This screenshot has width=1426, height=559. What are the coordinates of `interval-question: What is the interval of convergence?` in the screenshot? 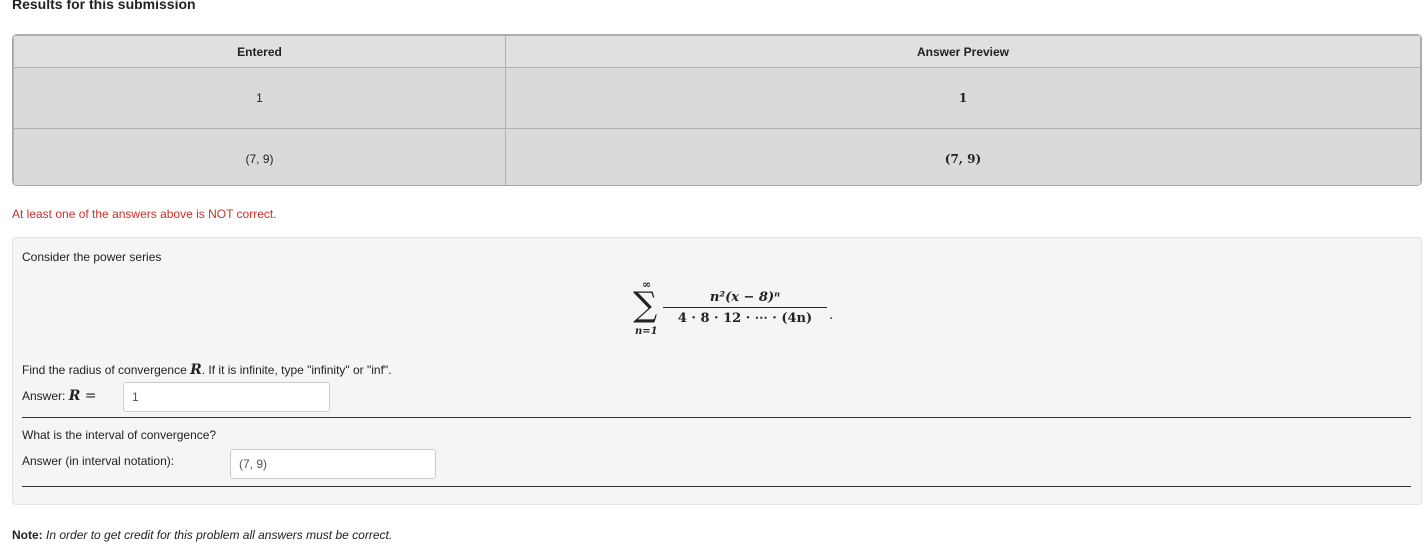 It's located at (119, 435).